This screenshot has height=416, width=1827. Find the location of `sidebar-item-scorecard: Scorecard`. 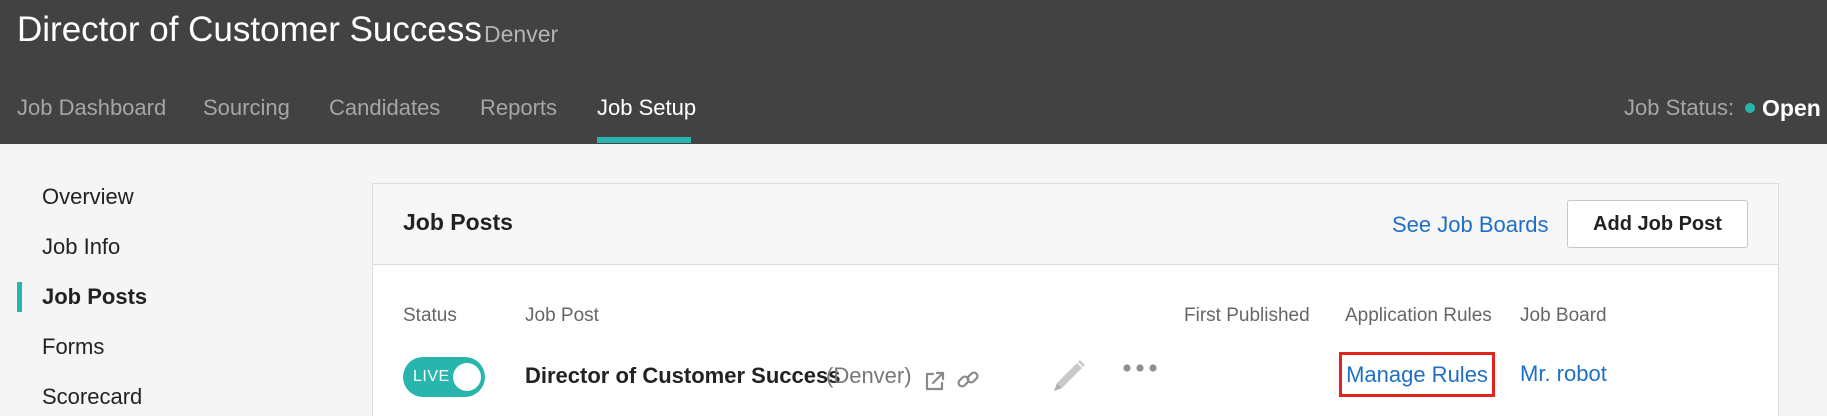

sidebar-item-scorecard: Scorecard is located at coordinates (92, 397).